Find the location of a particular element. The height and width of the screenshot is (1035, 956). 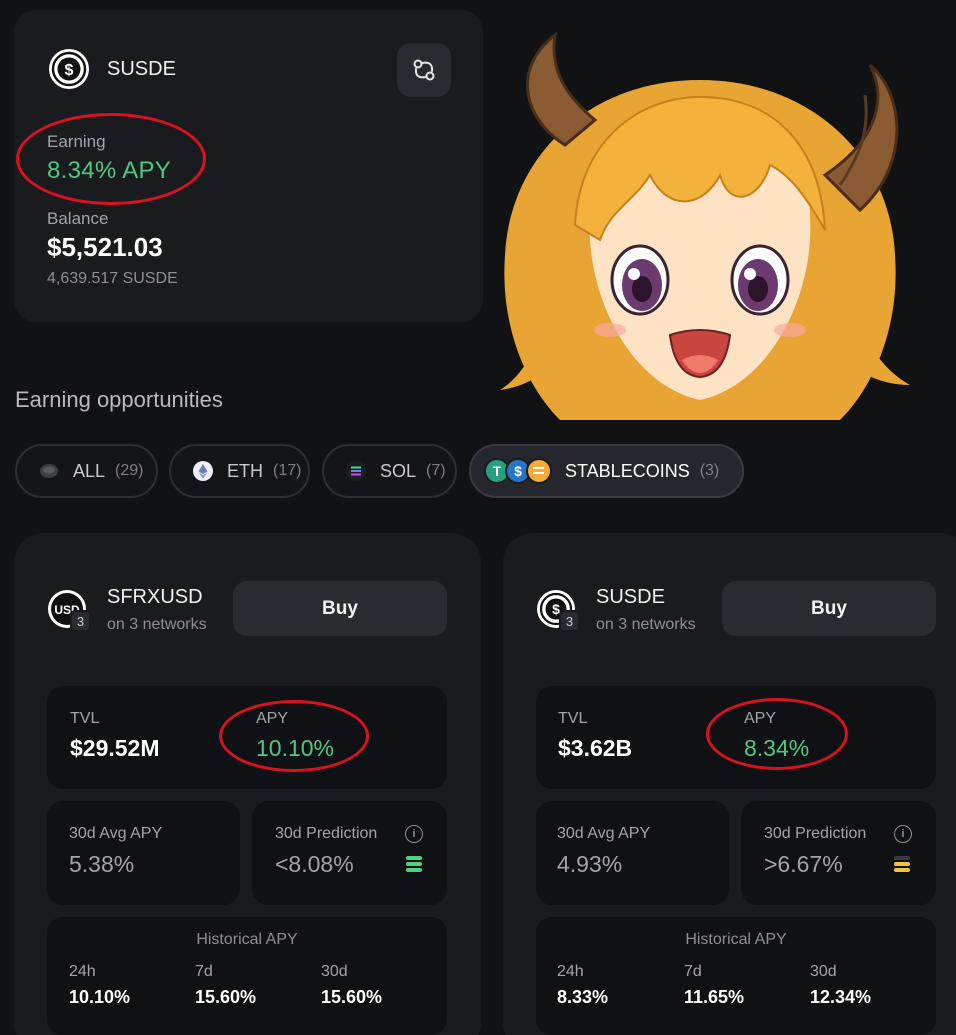

susde-logo-icon: $ 3 is located at coordinates (558, 611).